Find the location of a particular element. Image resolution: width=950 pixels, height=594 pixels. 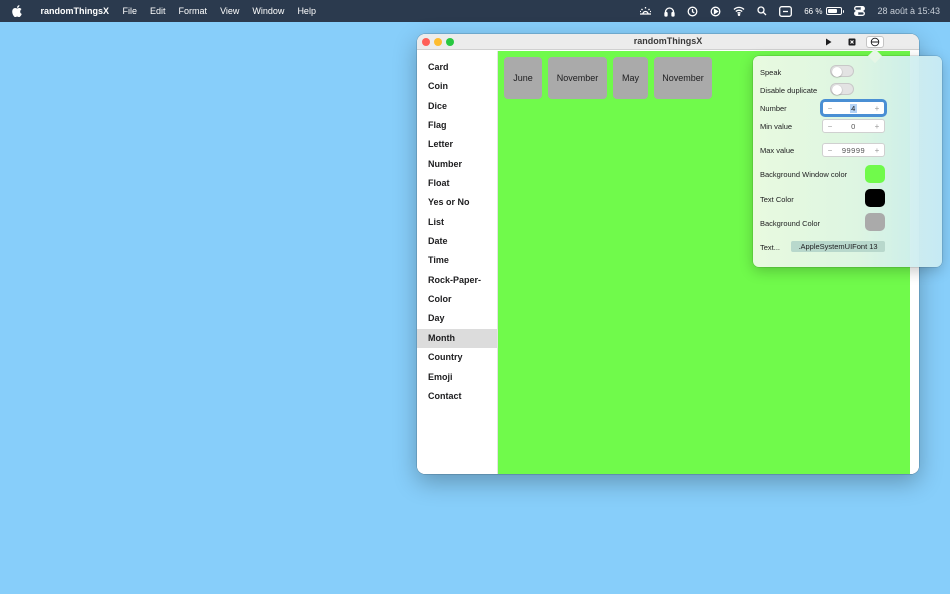

sidebar-item-list: List is located at coordinates (457, 222).